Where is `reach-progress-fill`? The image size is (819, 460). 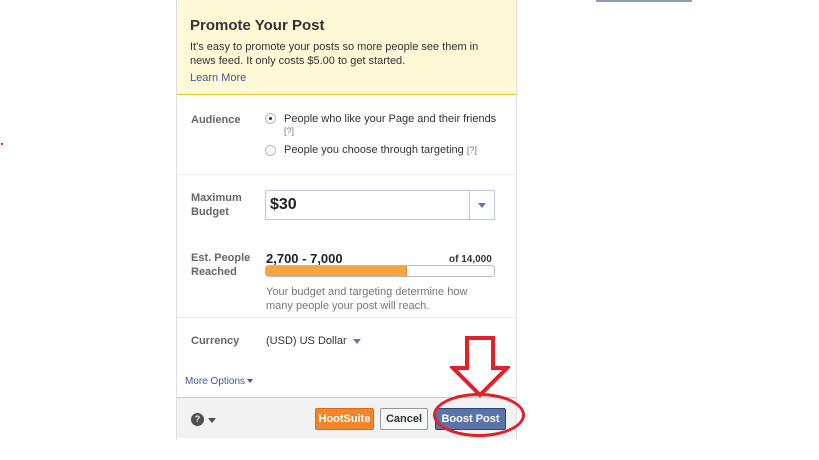
reach-progress-fill is located at coordinates (337, 271).